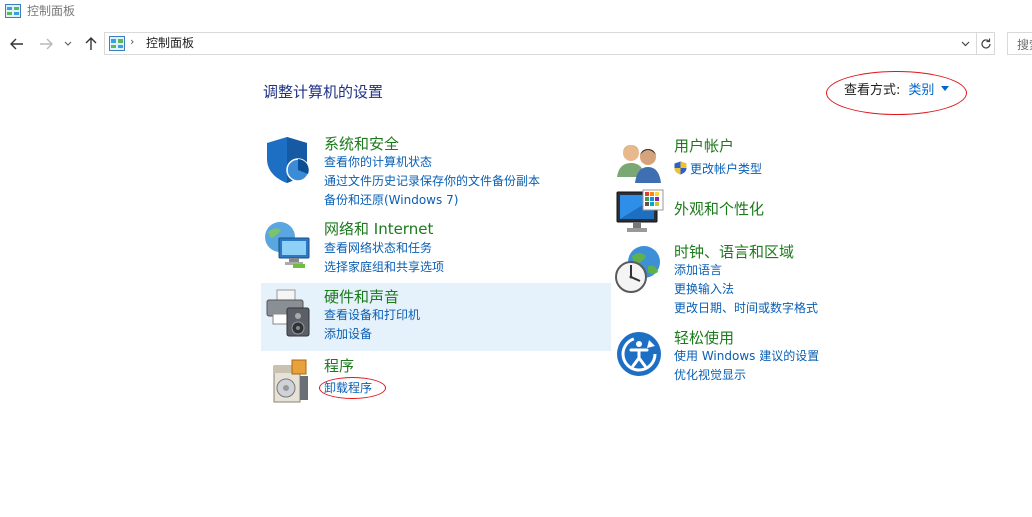  What do you see at coordinates (640, 210) in the screenshot?
I see `monitor-palette-icon` at bounding box center [640, 210].